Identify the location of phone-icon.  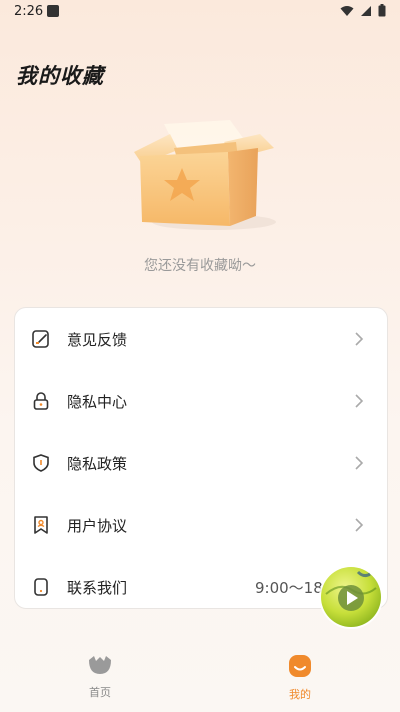
(41, 587).